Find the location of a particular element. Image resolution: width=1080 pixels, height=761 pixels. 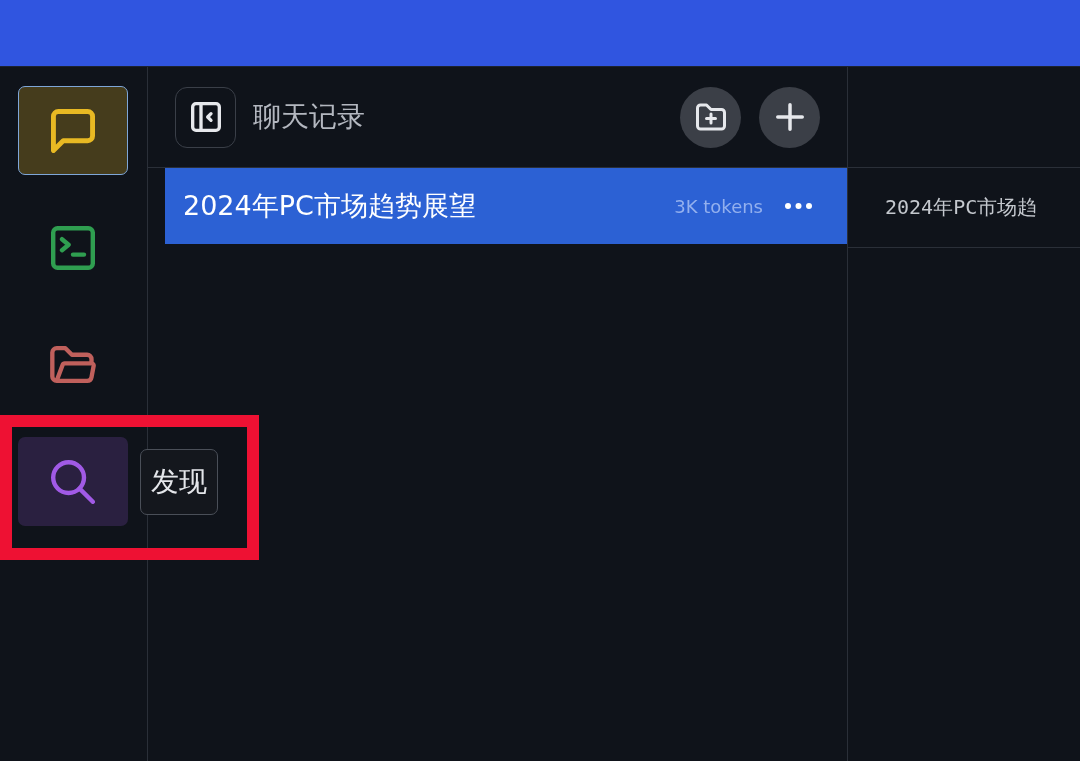

chat-list-item: 2024年PC市场趋势展望 3K tokens is located at coordinates (506, 206).